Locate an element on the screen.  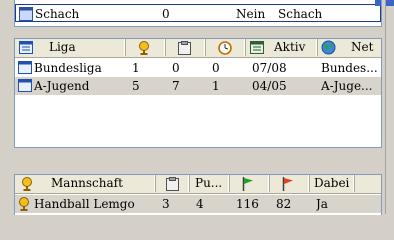
column-header-dabei: Dabei is located at coordinates (332, 183).